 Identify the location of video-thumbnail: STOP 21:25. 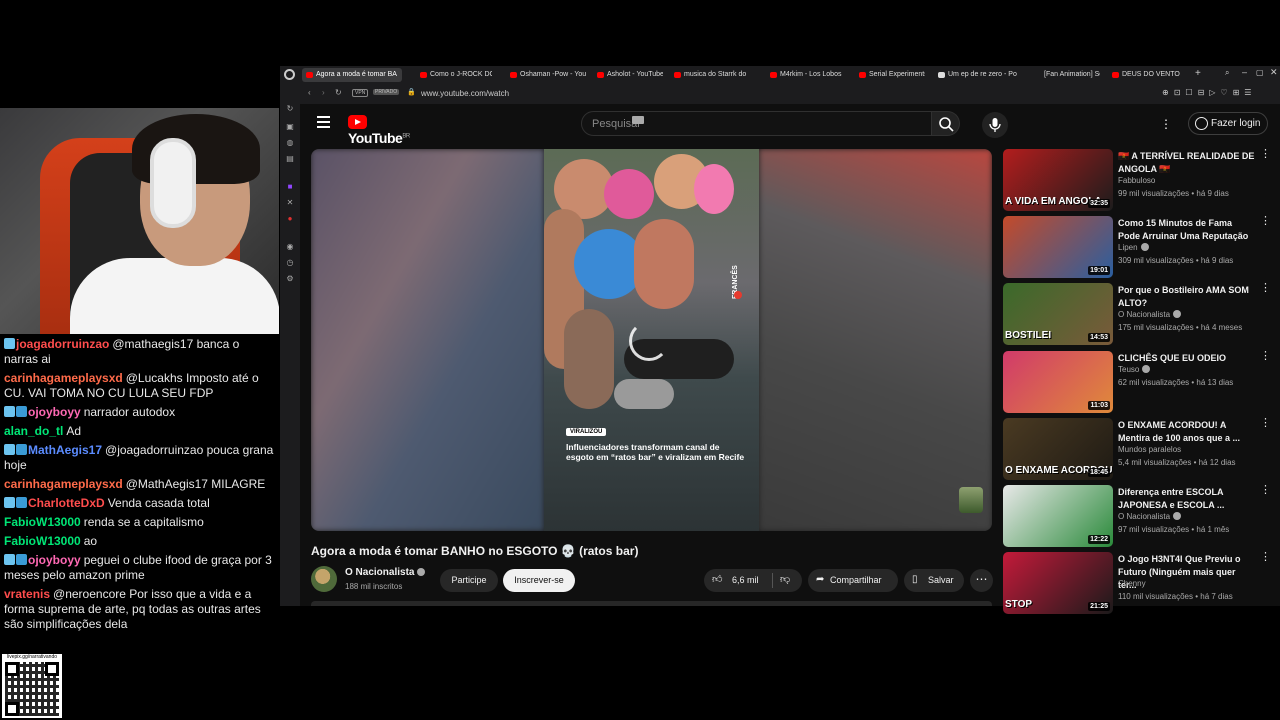
(1058, 583).